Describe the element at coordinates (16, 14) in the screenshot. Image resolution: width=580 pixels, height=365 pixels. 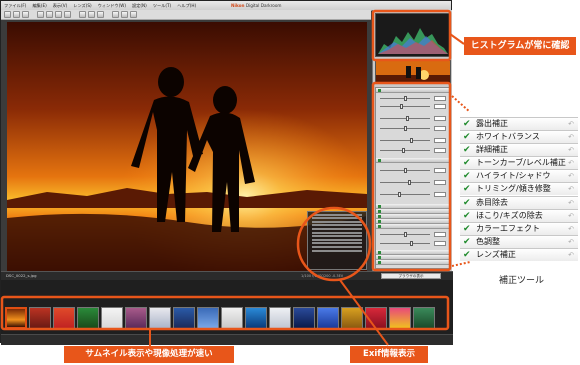
I see `save-icon` at that location.